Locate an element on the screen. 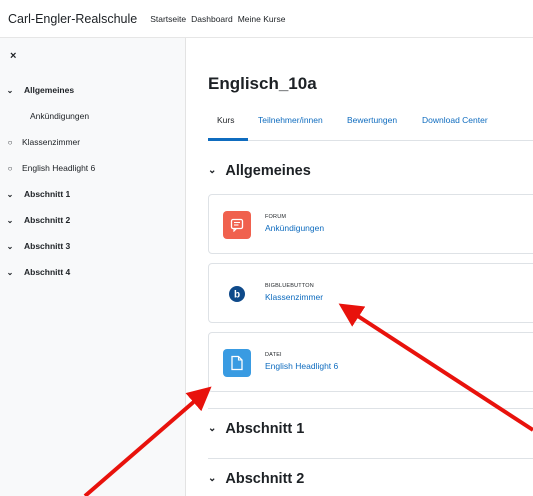  drawer-item-label: English Headlight 6 is located at coordinates (59, 168).